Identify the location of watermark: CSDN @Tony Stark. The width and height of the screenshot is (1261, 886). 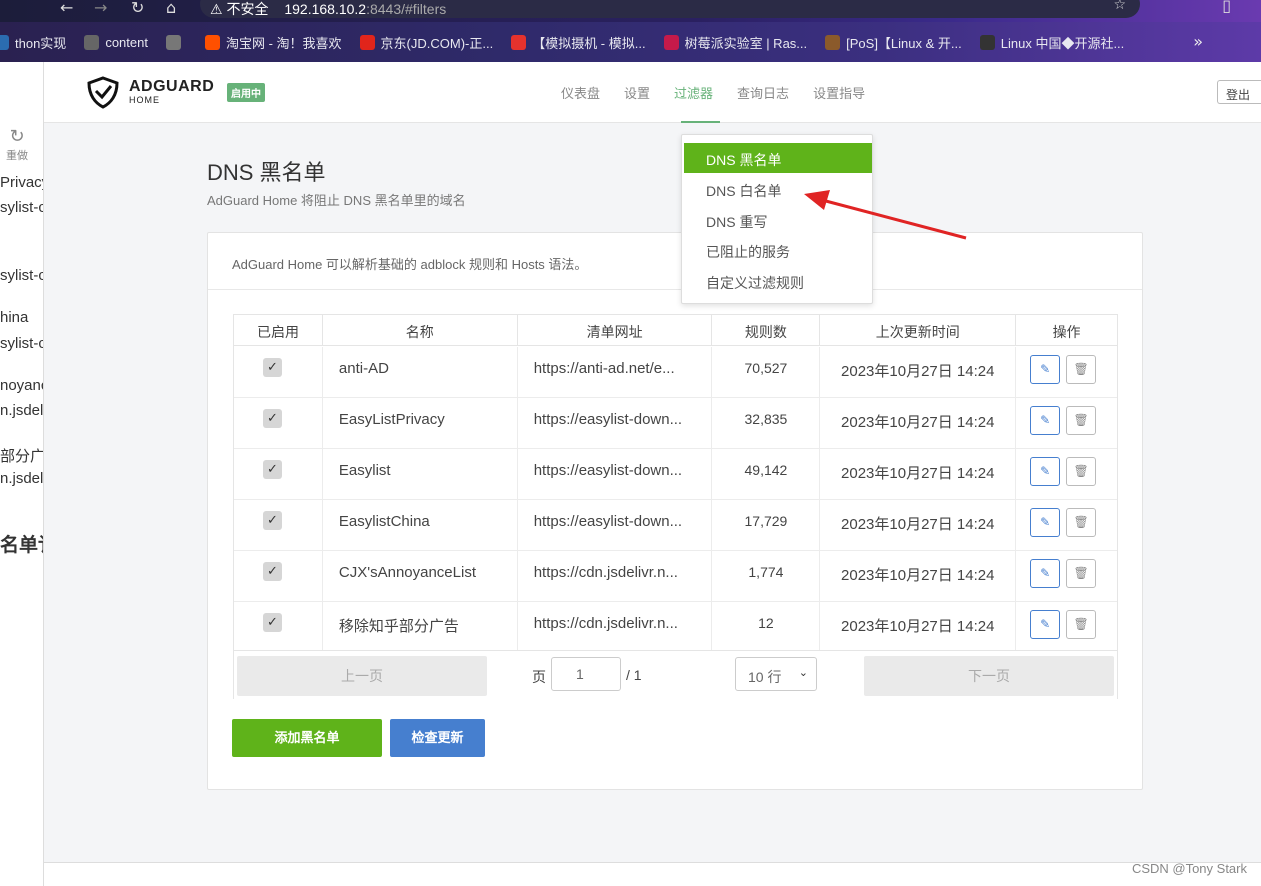
(1189, 868).